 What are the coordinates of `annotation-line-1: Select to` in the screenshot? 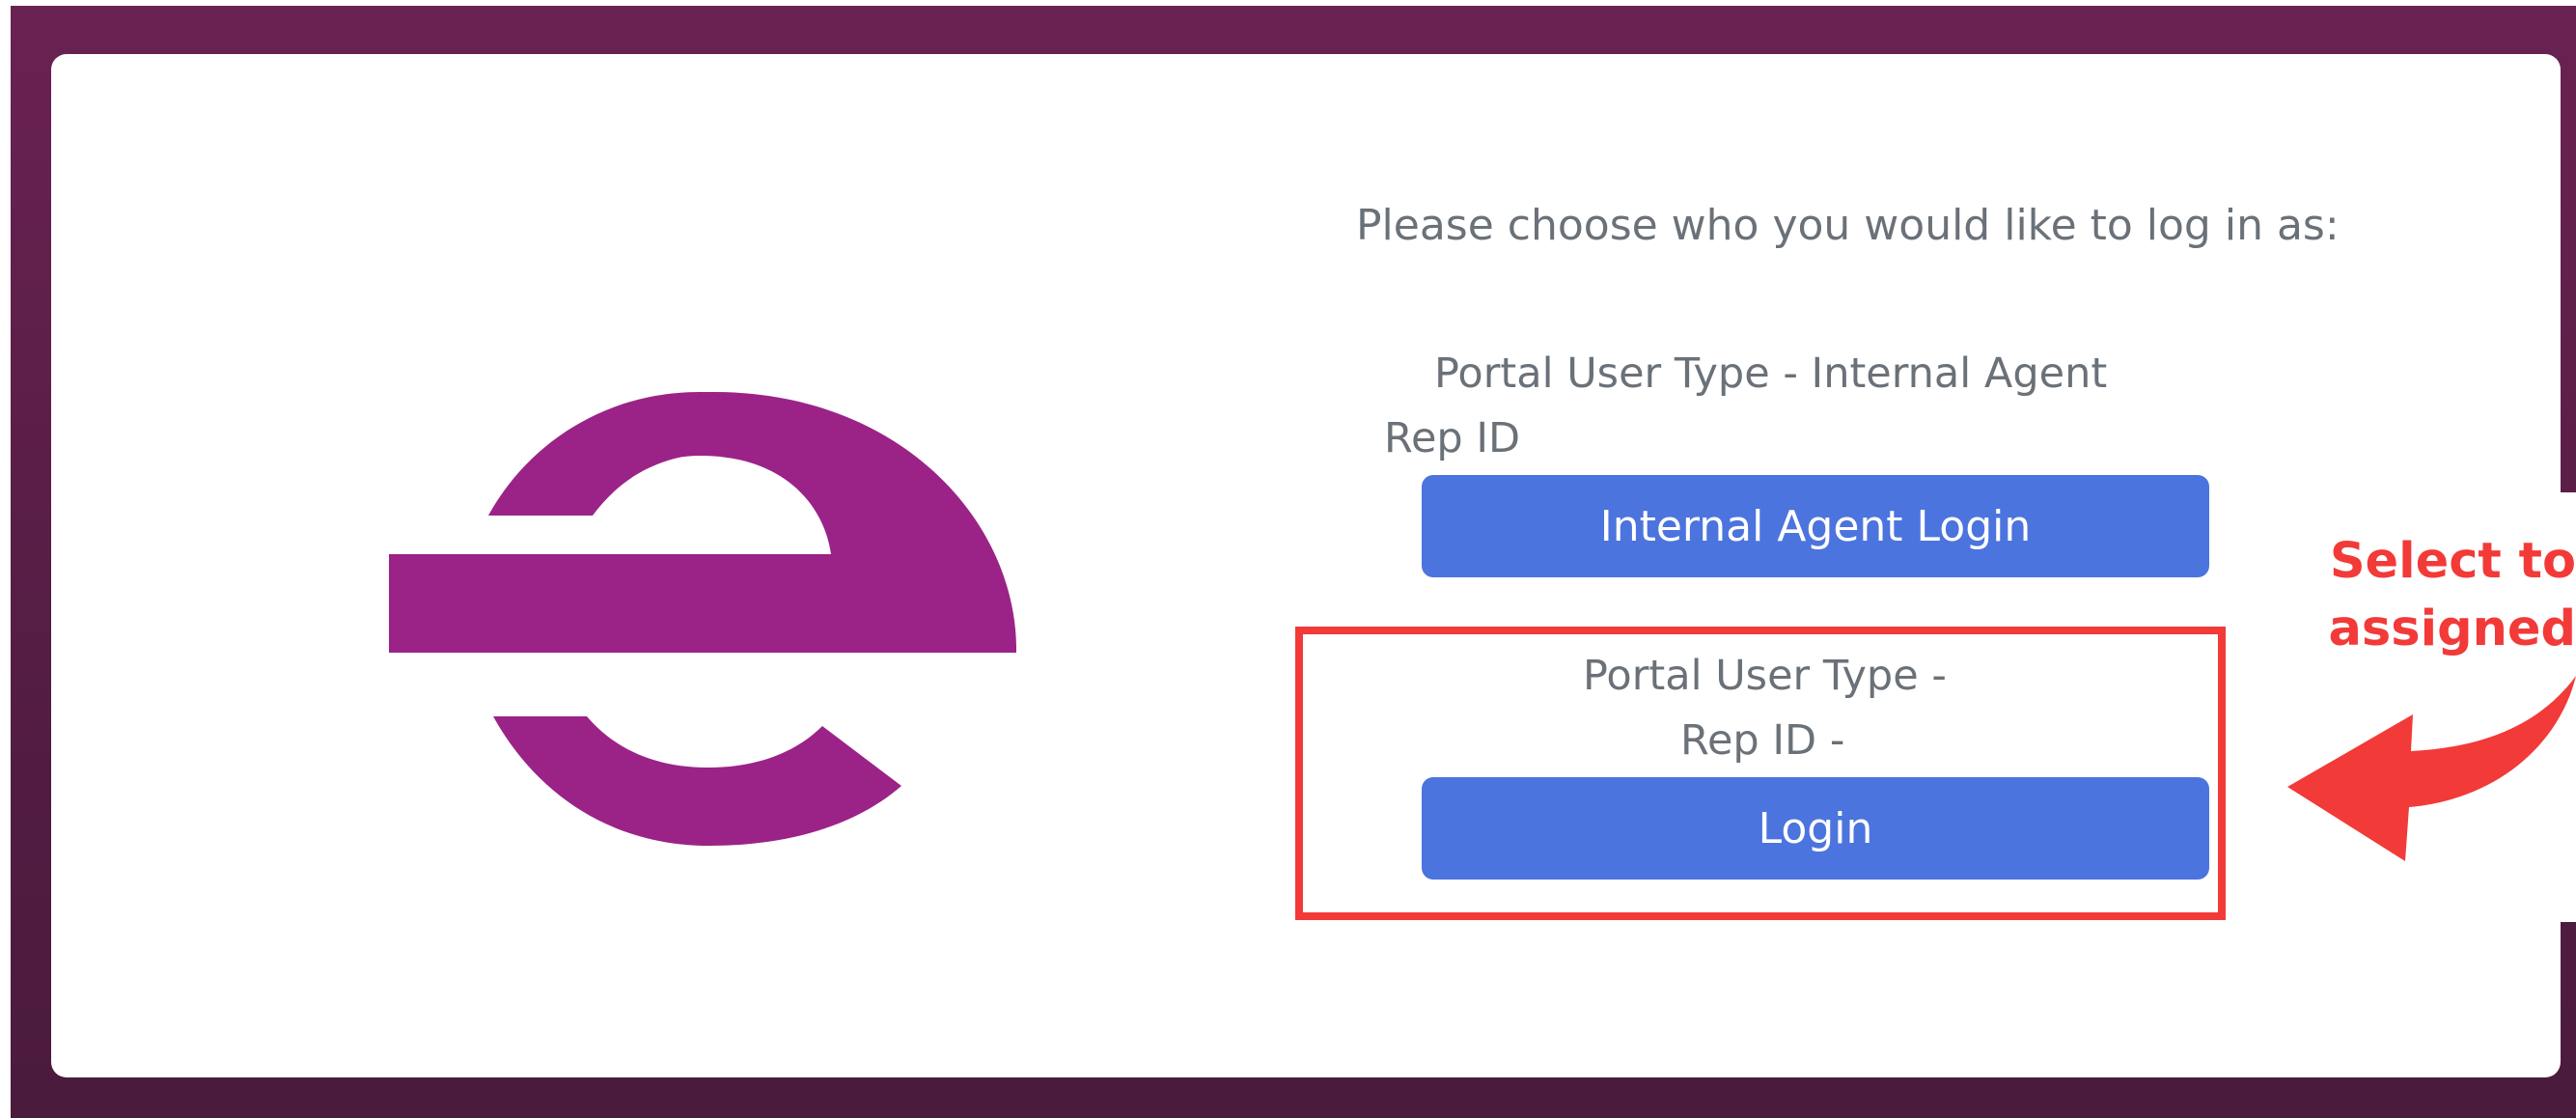 It's located at (2452, 561).